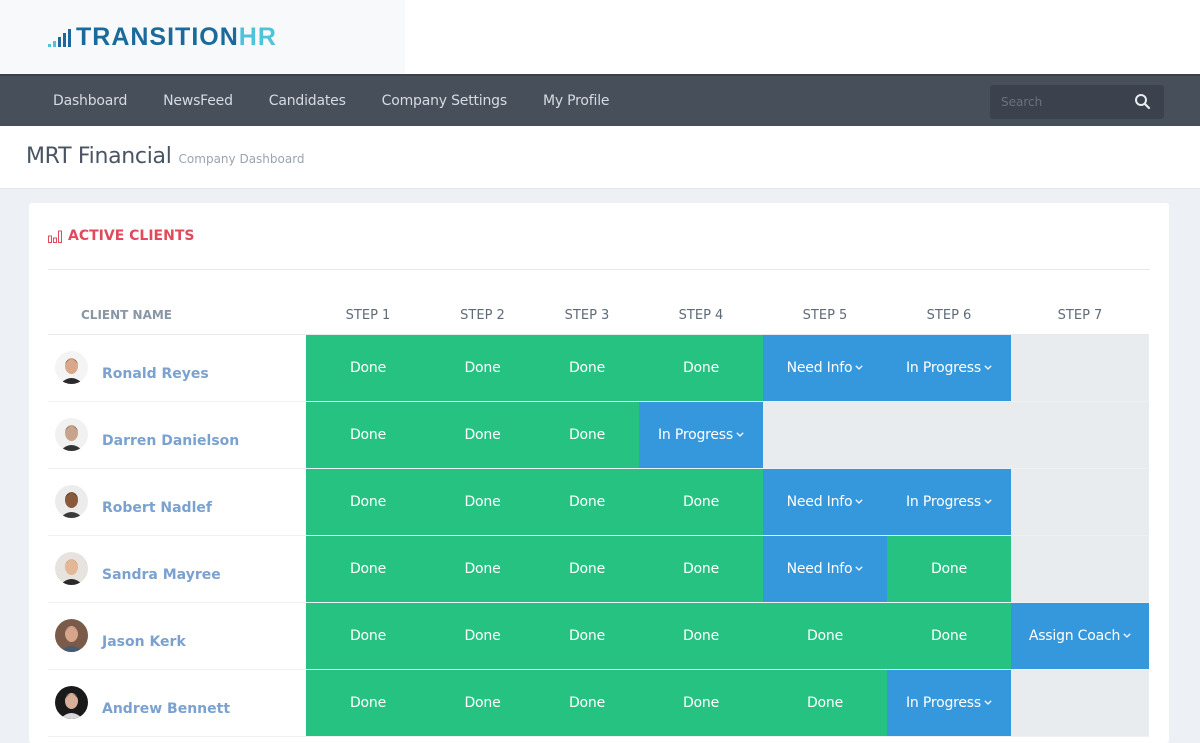 Image resolution: width=1200 pixels, height=743 pixels. Describe the element at coordinates (55, 236) in the screenshot. I see `bar-chart-icon` at that location.